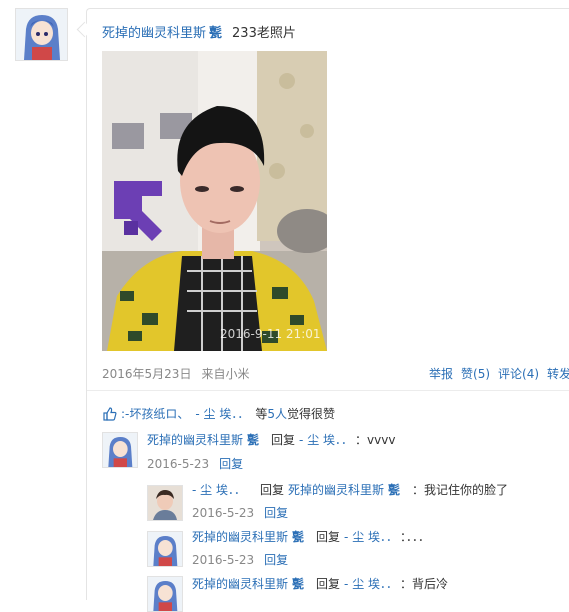 This screenshot has height=612, width=569. What do you see at coordinates (415, 537) in the screenshot?
I see `comment-text: ：．．．` at bounding box center [415, 537].